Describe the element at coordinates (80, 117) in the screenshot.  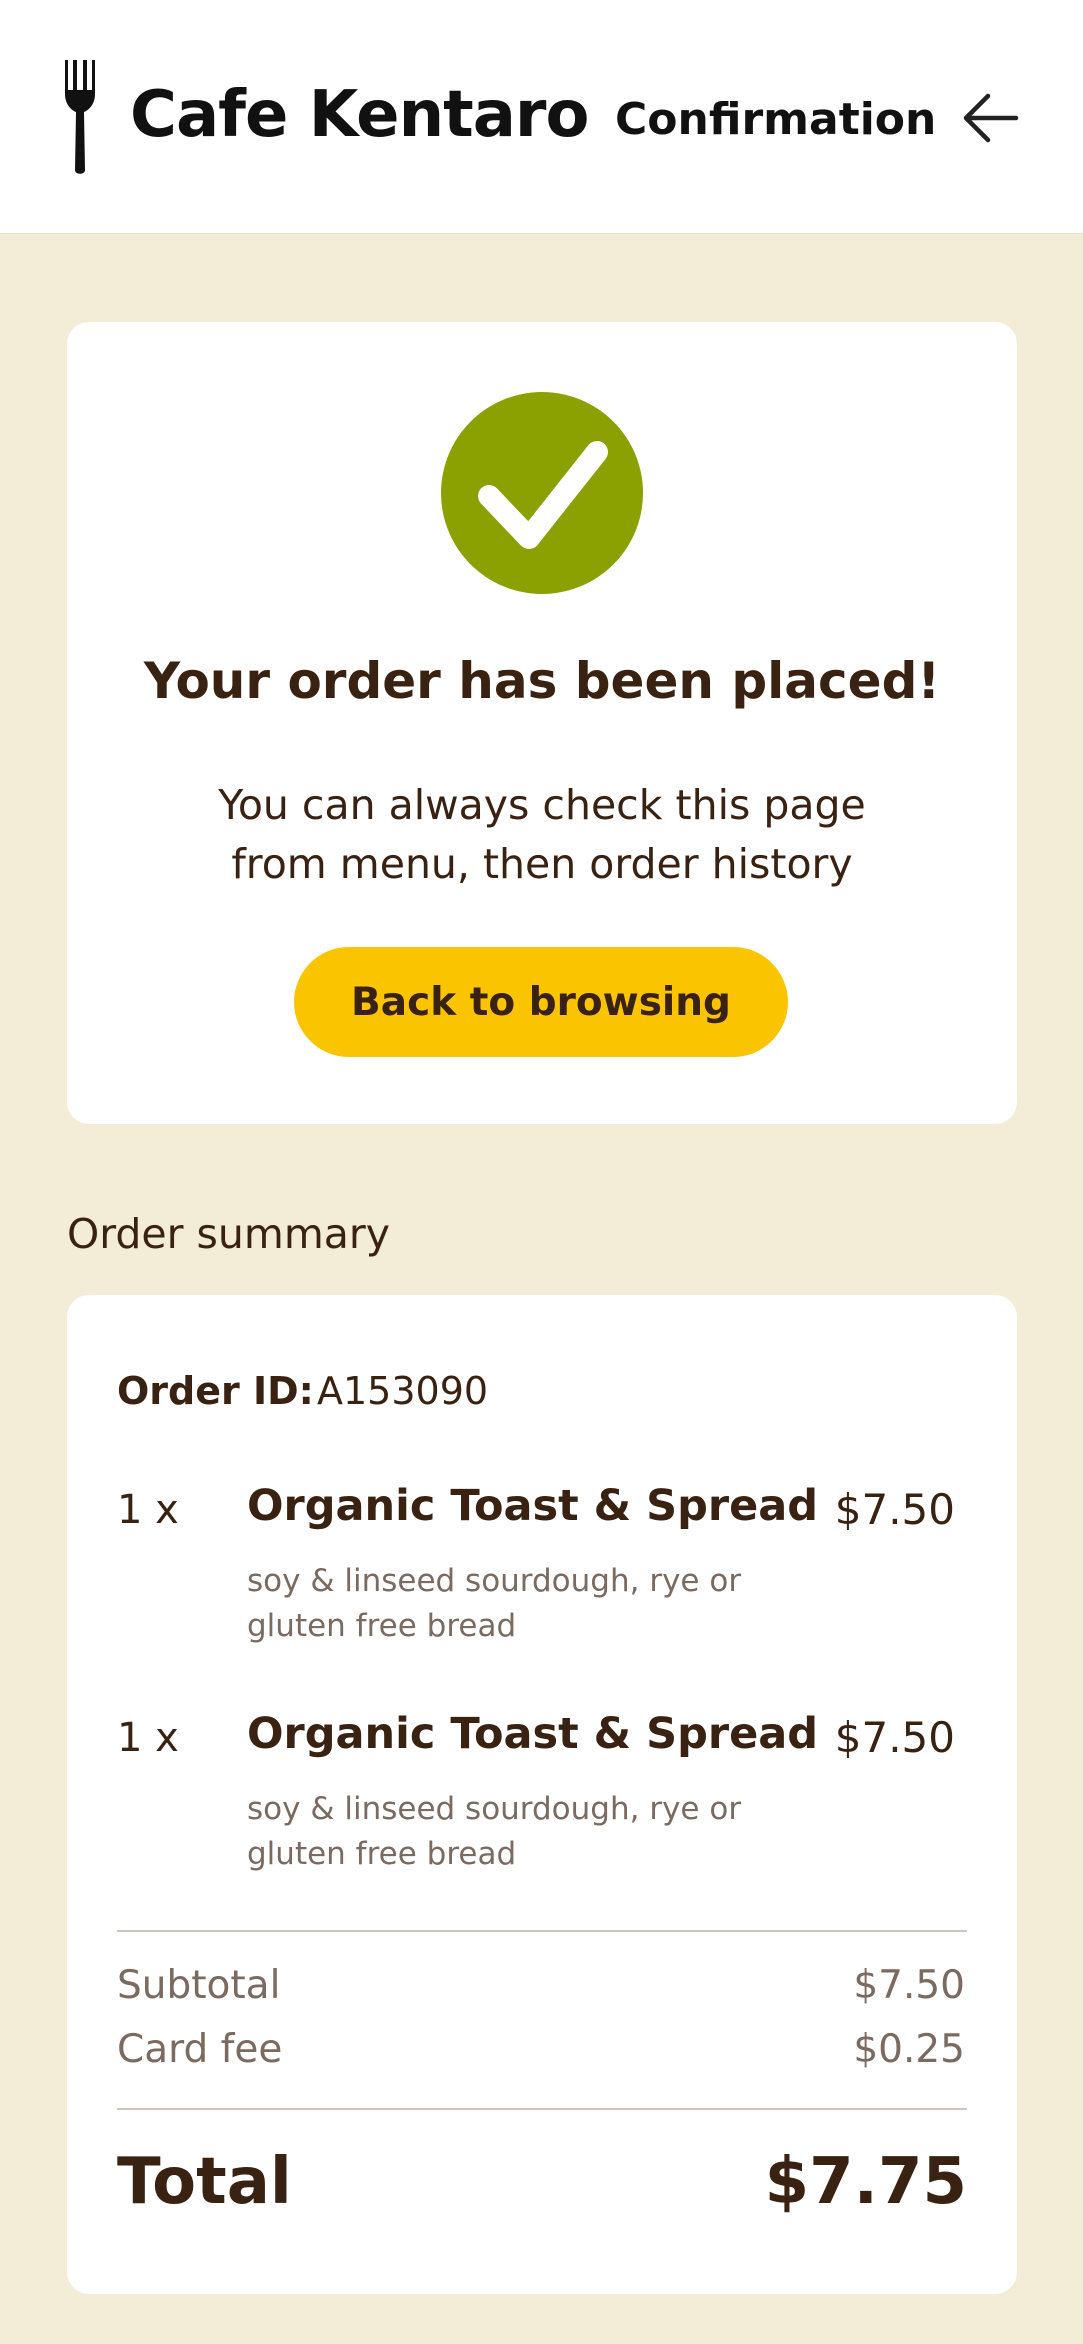
I see `fork-icon` at that location.